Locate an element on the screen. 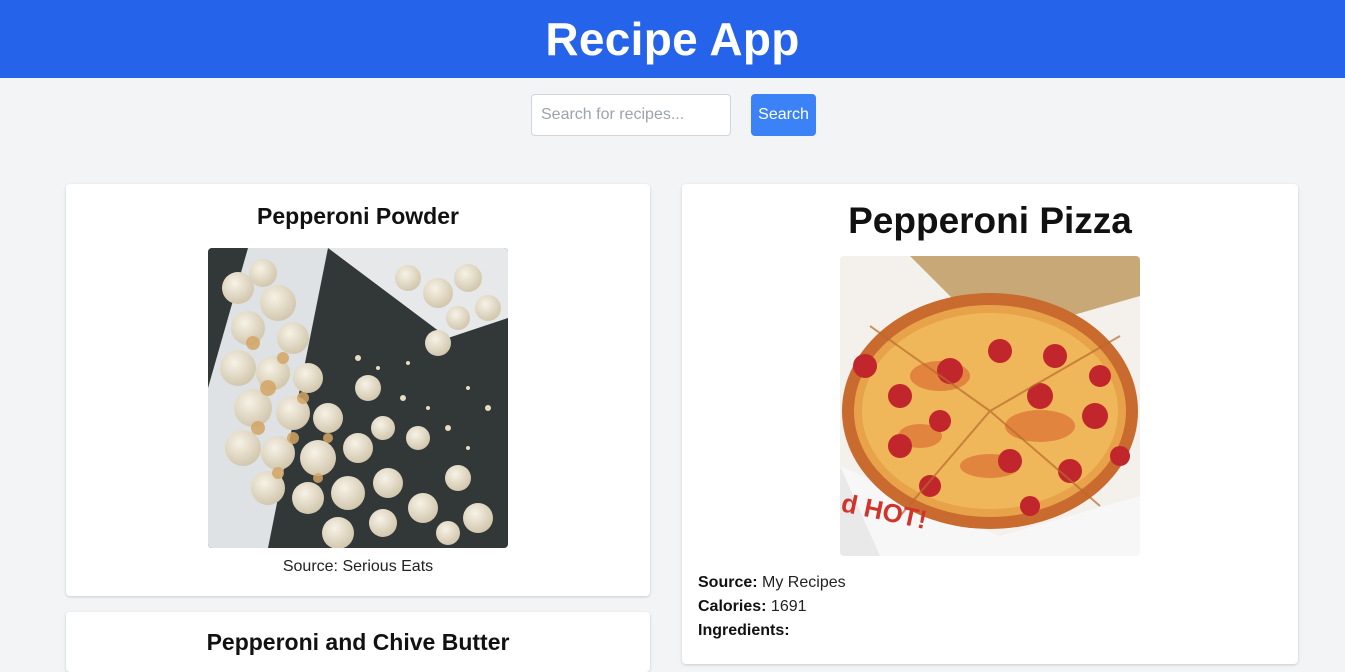 Image resolution: width=1345 pixels, height=672 pixels. recipe-source: Source: Serious Eats is located at coordinates (358, 567).